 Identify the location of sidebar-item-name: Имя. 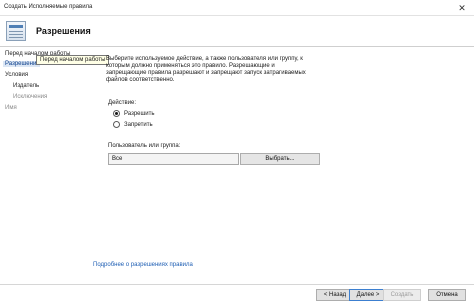
(11, 108).